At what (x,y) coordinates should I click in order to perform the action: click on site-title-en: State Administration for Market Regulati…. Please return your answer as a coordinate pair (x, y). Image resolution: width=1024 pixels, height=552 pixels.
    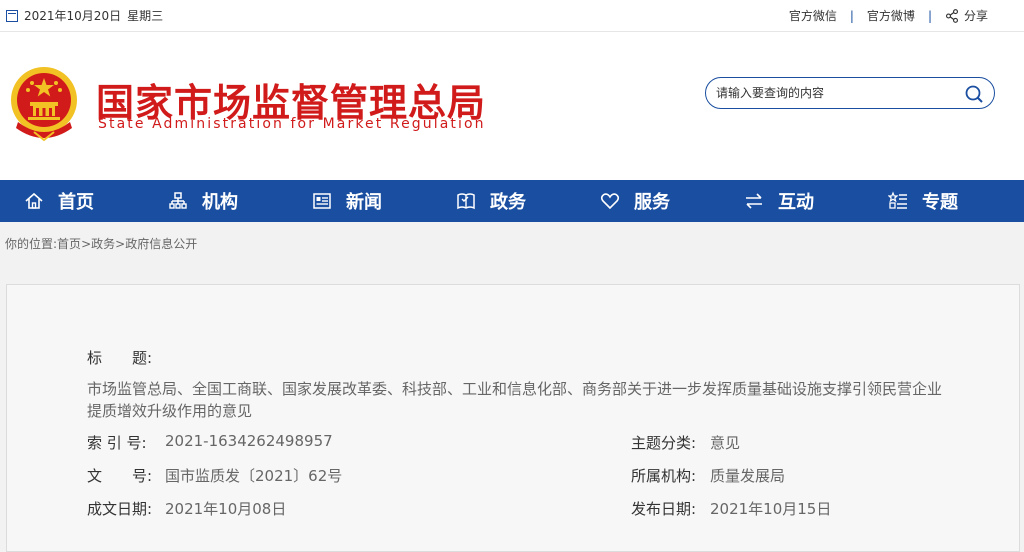
    Looking at the image, I should click on (292, 124).